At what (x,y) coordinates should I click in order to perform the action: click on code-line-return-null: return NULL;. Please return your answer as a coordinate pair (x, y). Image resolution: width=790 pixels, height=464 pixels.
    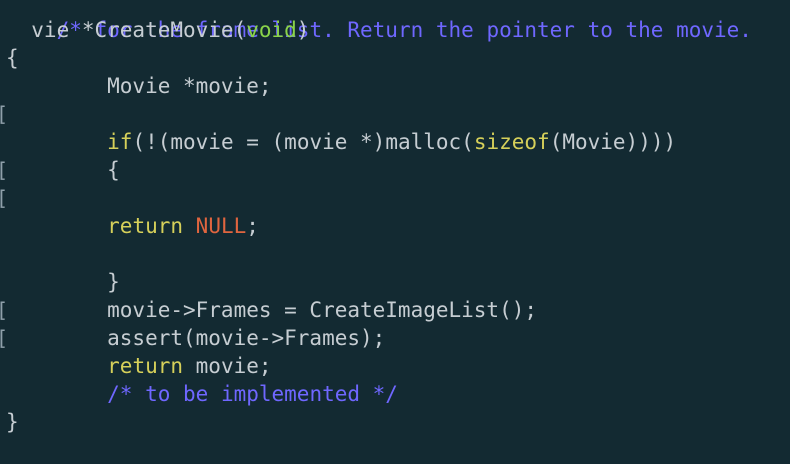
    Looking at the image, I should click on (132, 226).